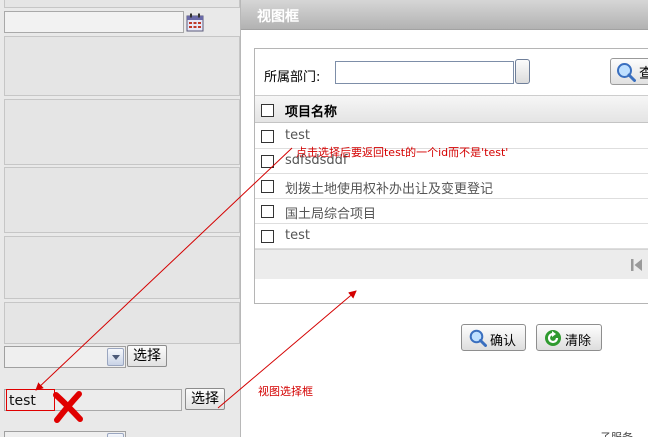  I want to click on confirm-button-label: 确认, so click(503, 340).